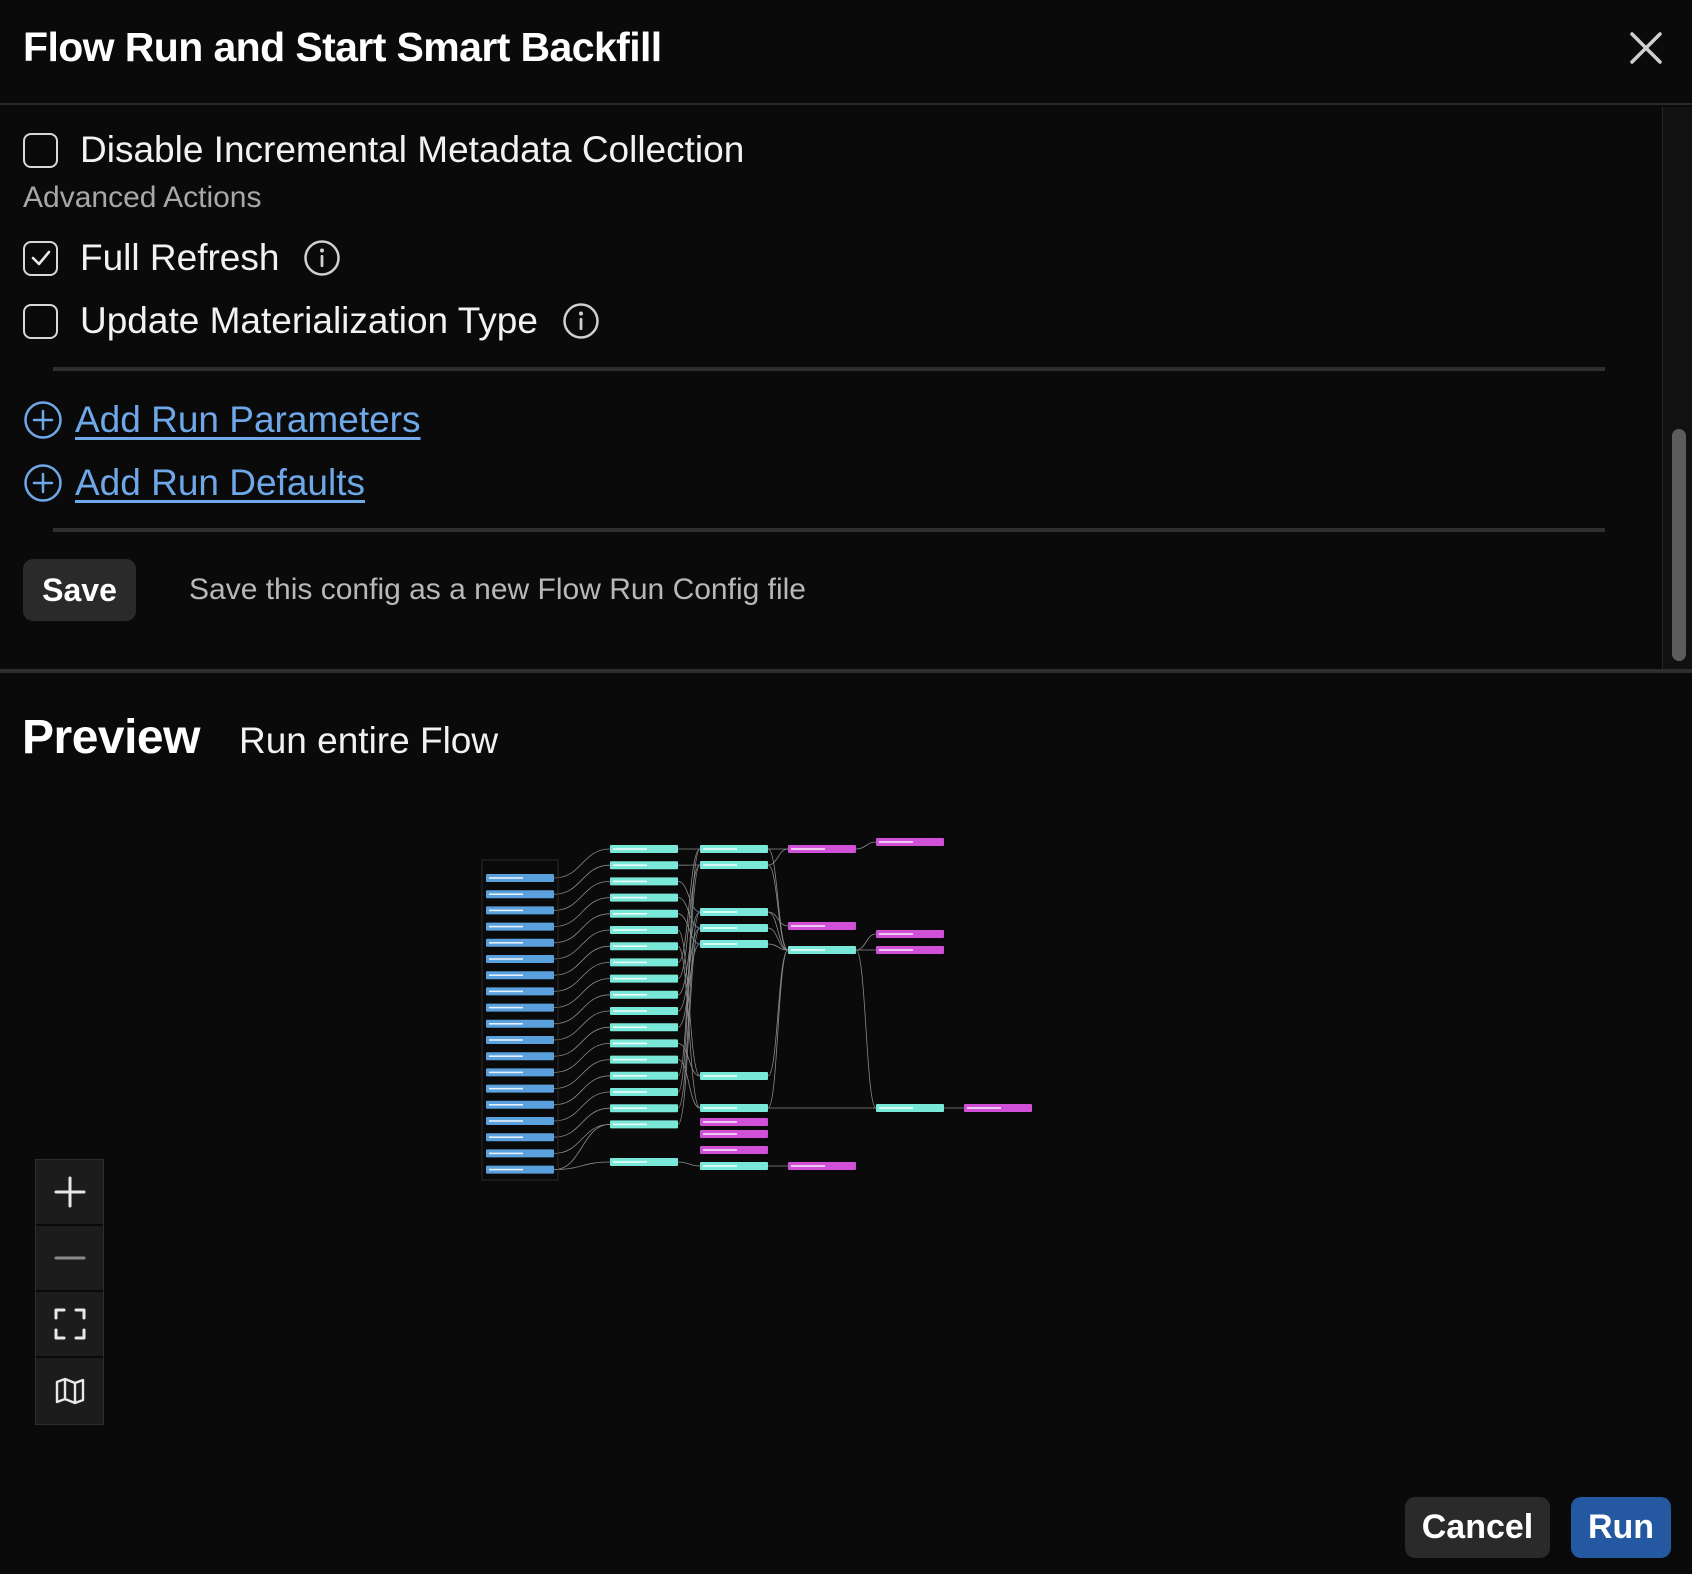 The width and height of the screenshot is (1692, 1574). Describe the element at coordinates (342, 47) in the screenshot. I see `dialog-title: Flow Run and Start Smart Backfill` at that location.